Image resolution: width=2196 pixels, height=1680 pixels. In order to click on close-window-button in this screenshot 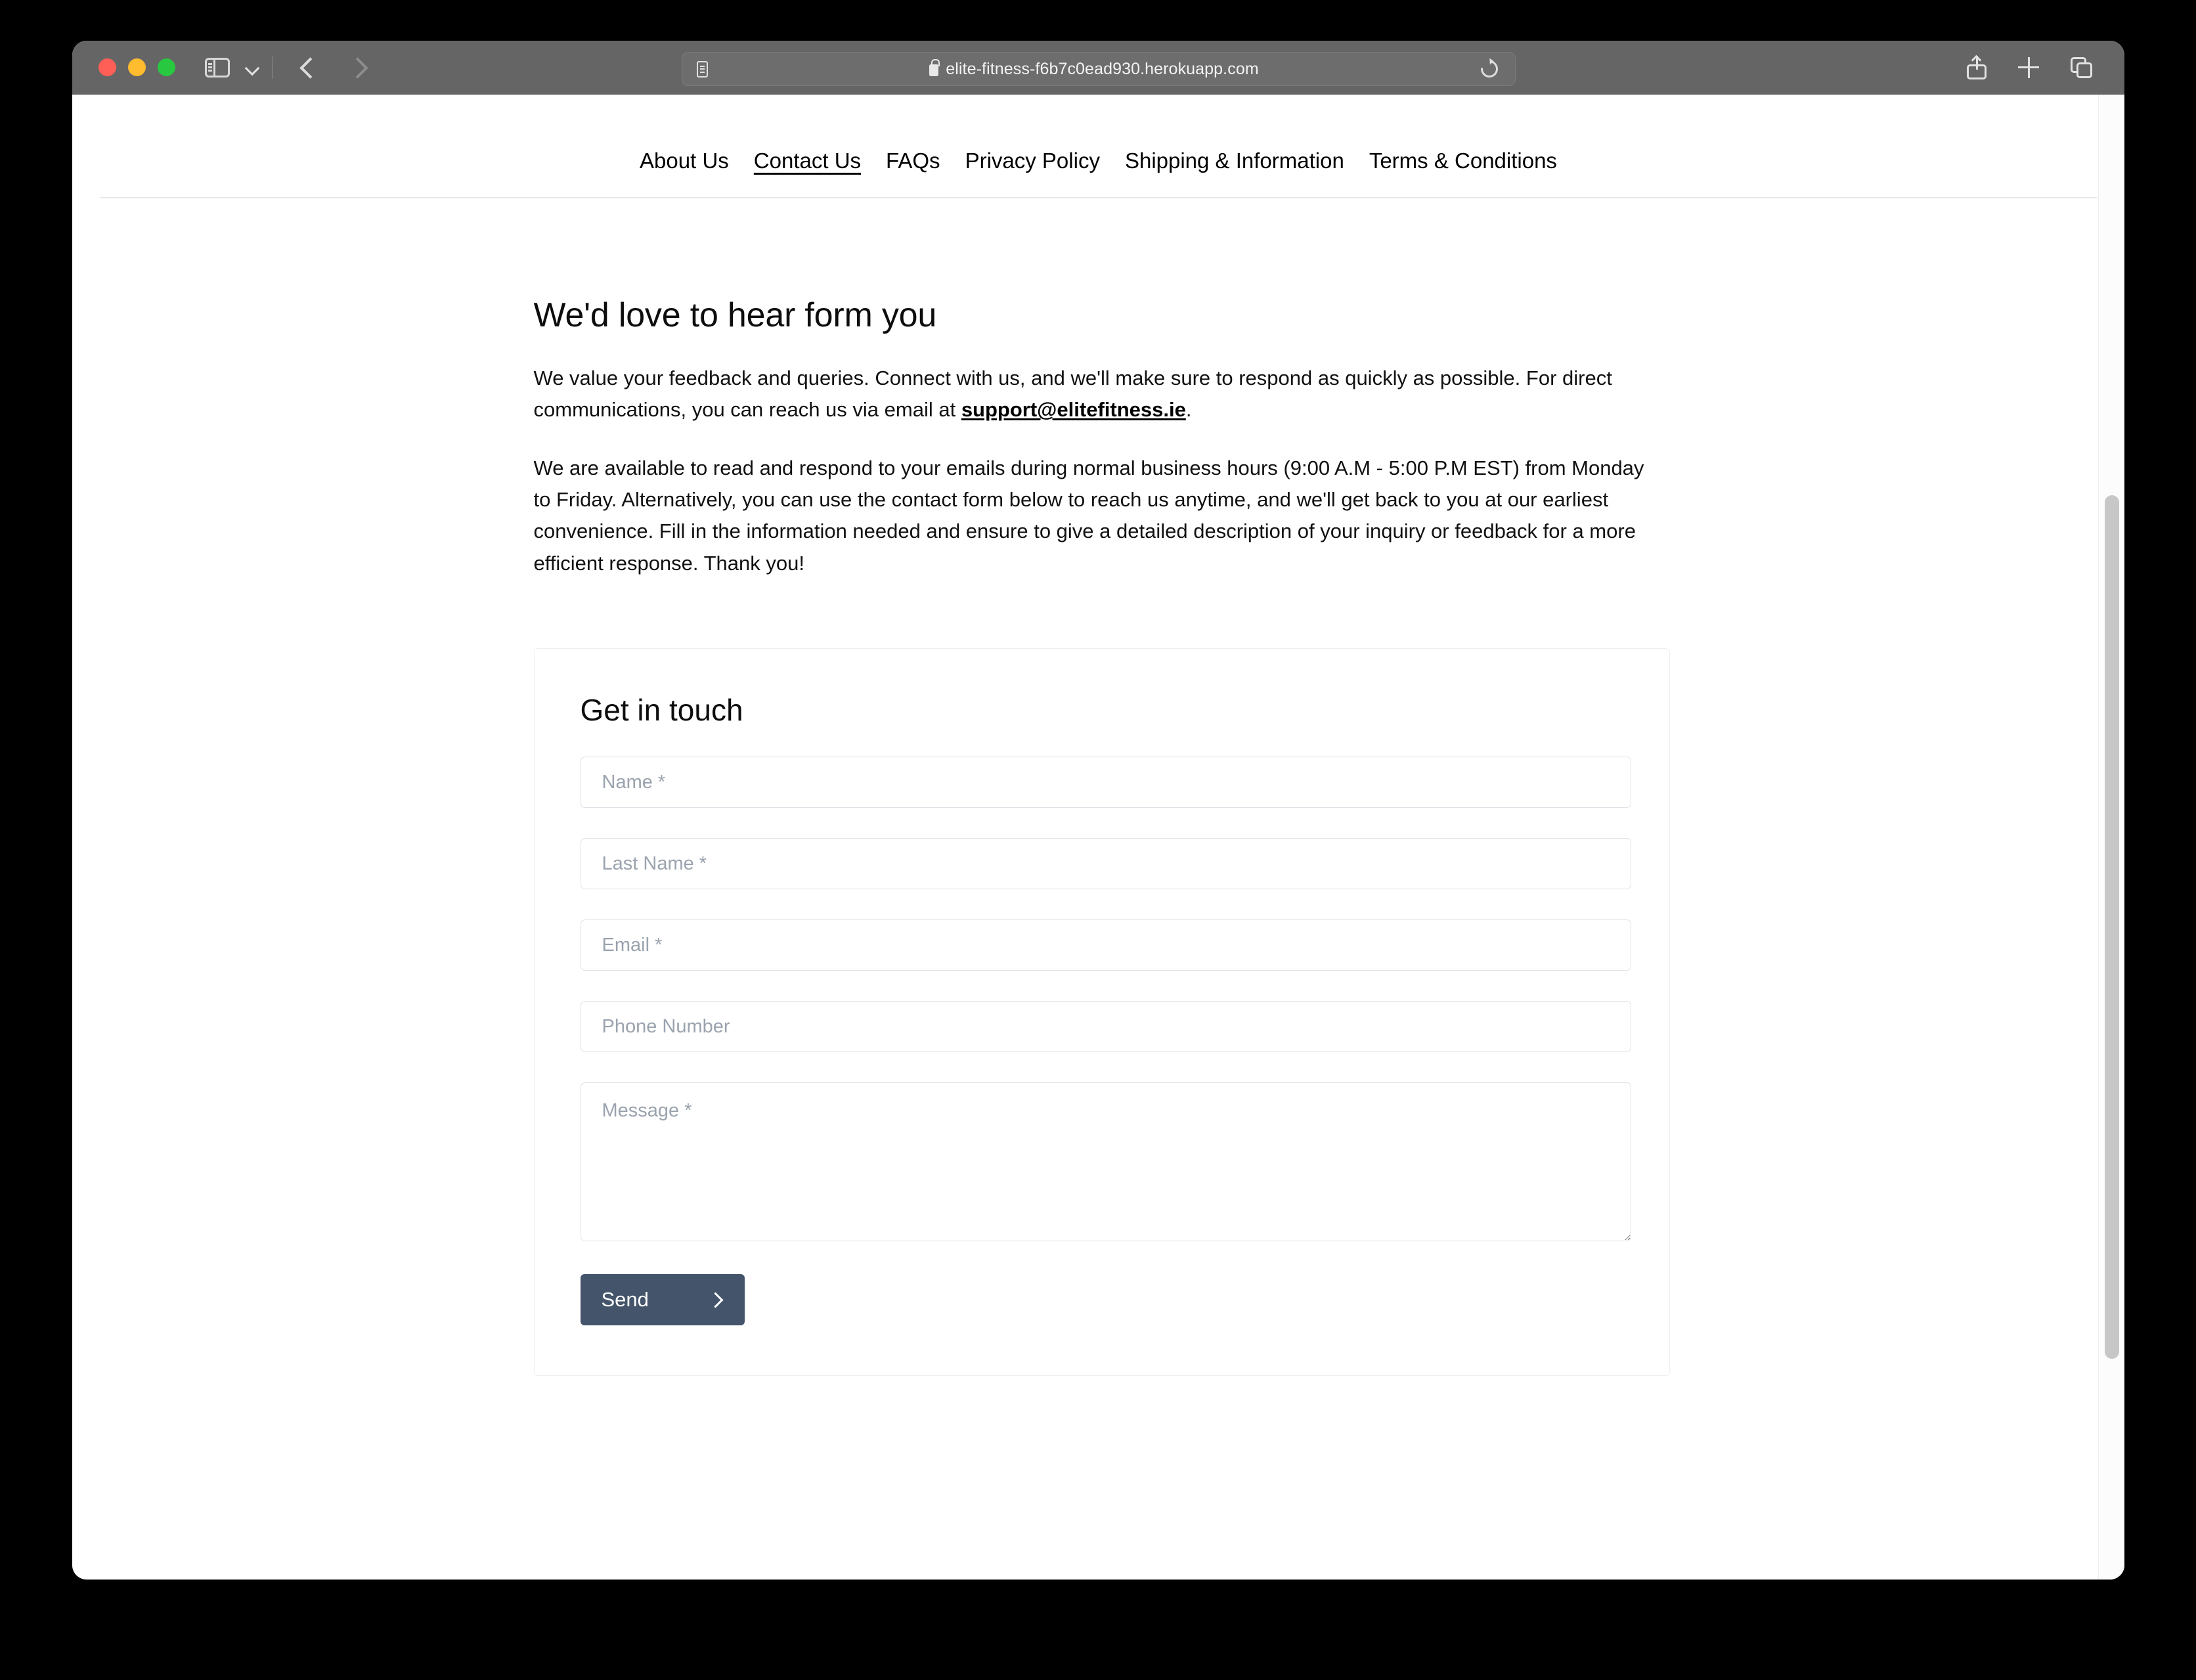, I will do `click(108, 67)`.